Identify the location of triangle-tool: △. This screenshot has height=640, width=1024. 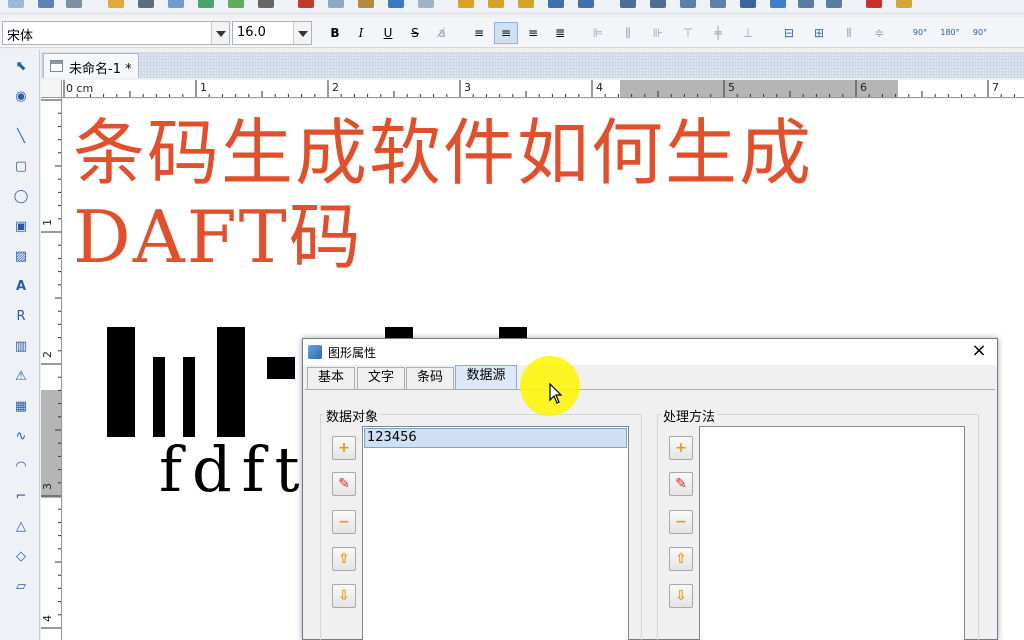
(21, 527).